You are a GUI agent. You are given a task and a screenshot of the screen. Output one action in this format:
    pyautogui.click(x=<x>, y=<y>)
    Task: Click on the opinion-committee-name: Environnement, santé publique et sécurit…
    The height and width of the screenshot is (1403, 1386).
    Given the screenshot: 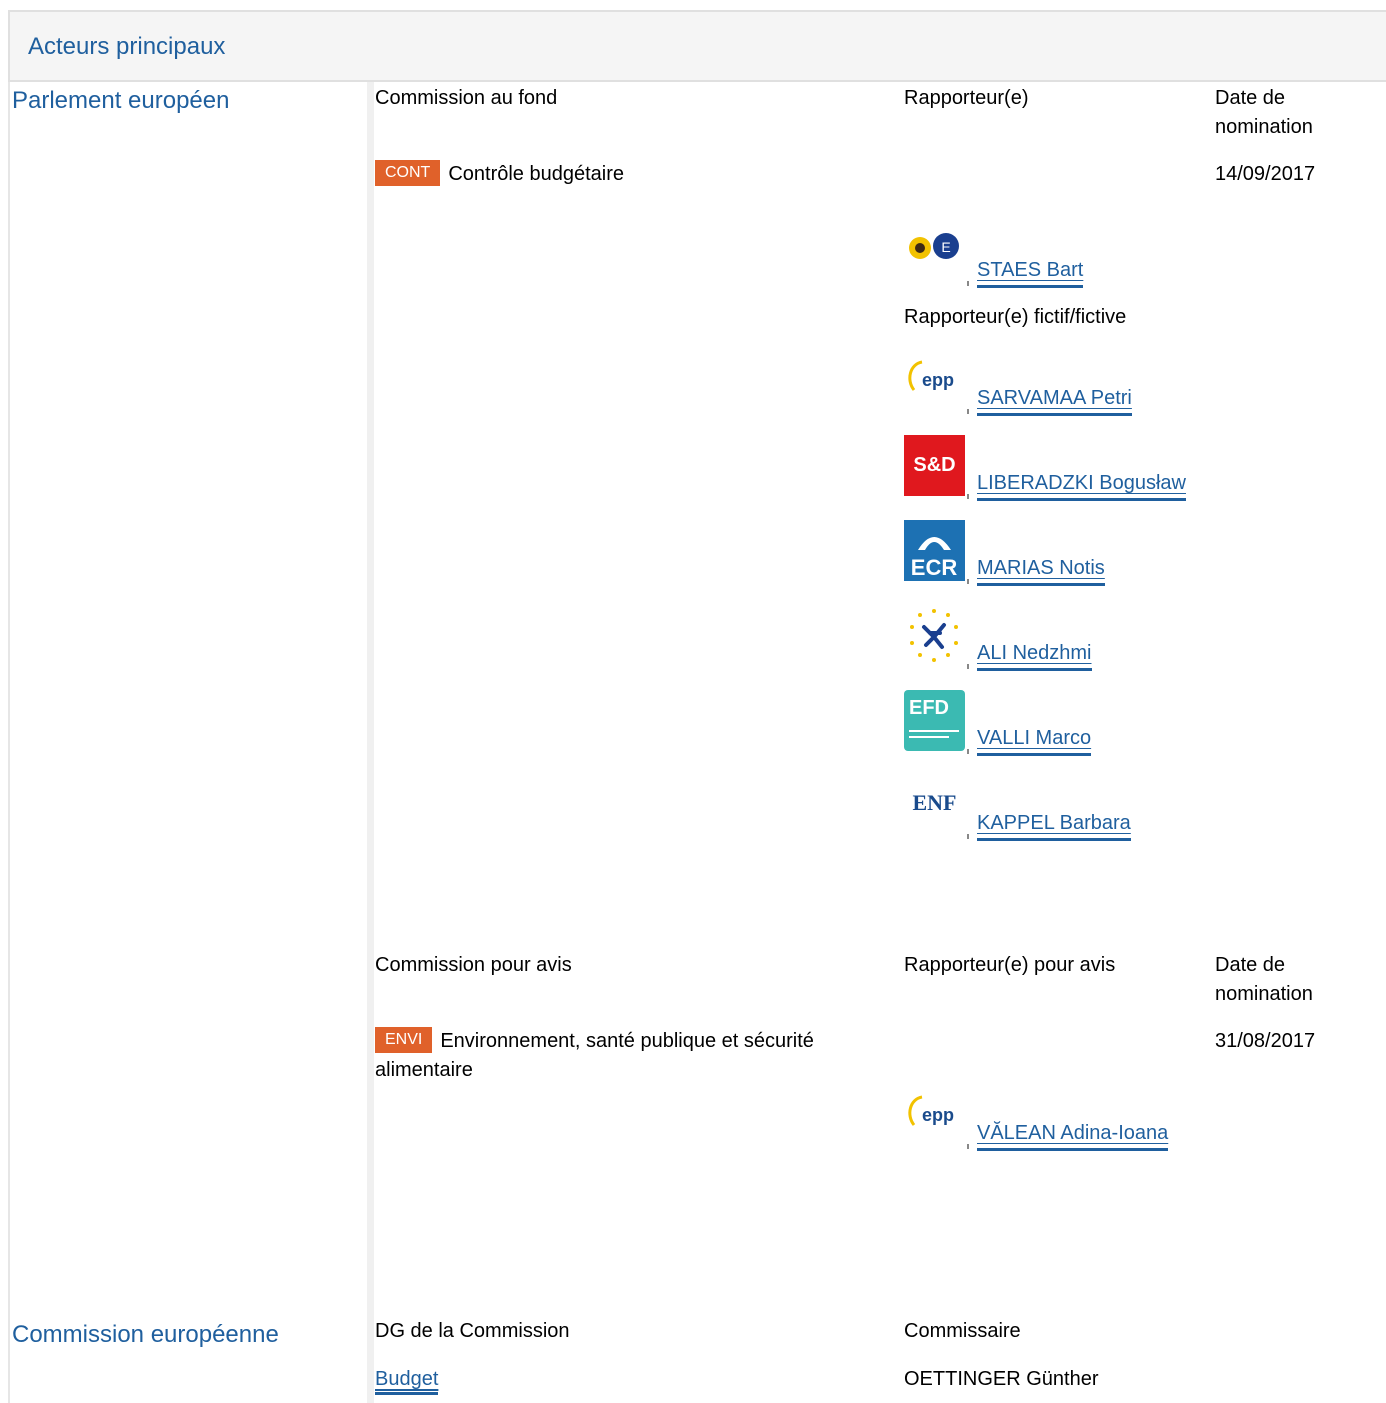 What is the action you would take?
    pyautogui.click(x=594, y=1055)
    